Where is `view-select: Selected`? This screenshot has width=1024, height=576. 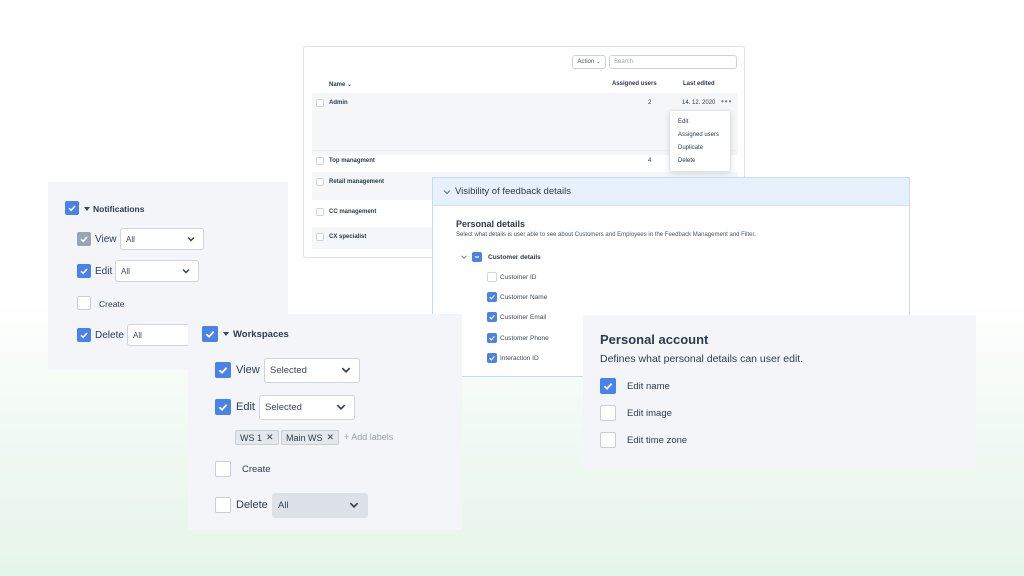 view-select: Selected is located at coordinates (312, 370).